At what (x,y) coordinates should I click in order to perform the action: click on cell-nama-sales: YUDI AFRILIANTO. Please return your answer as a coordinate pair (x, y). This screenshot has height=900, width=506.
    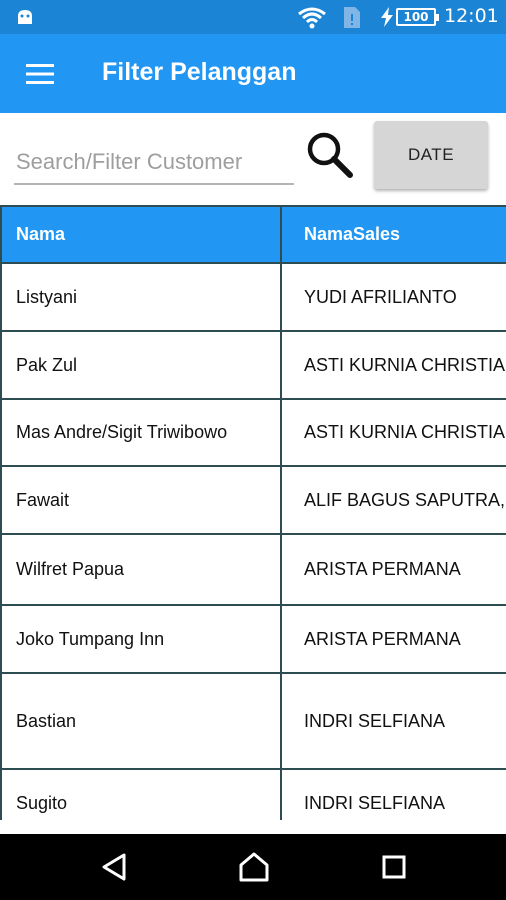
    Looking at the image, I should click on (380, 296).